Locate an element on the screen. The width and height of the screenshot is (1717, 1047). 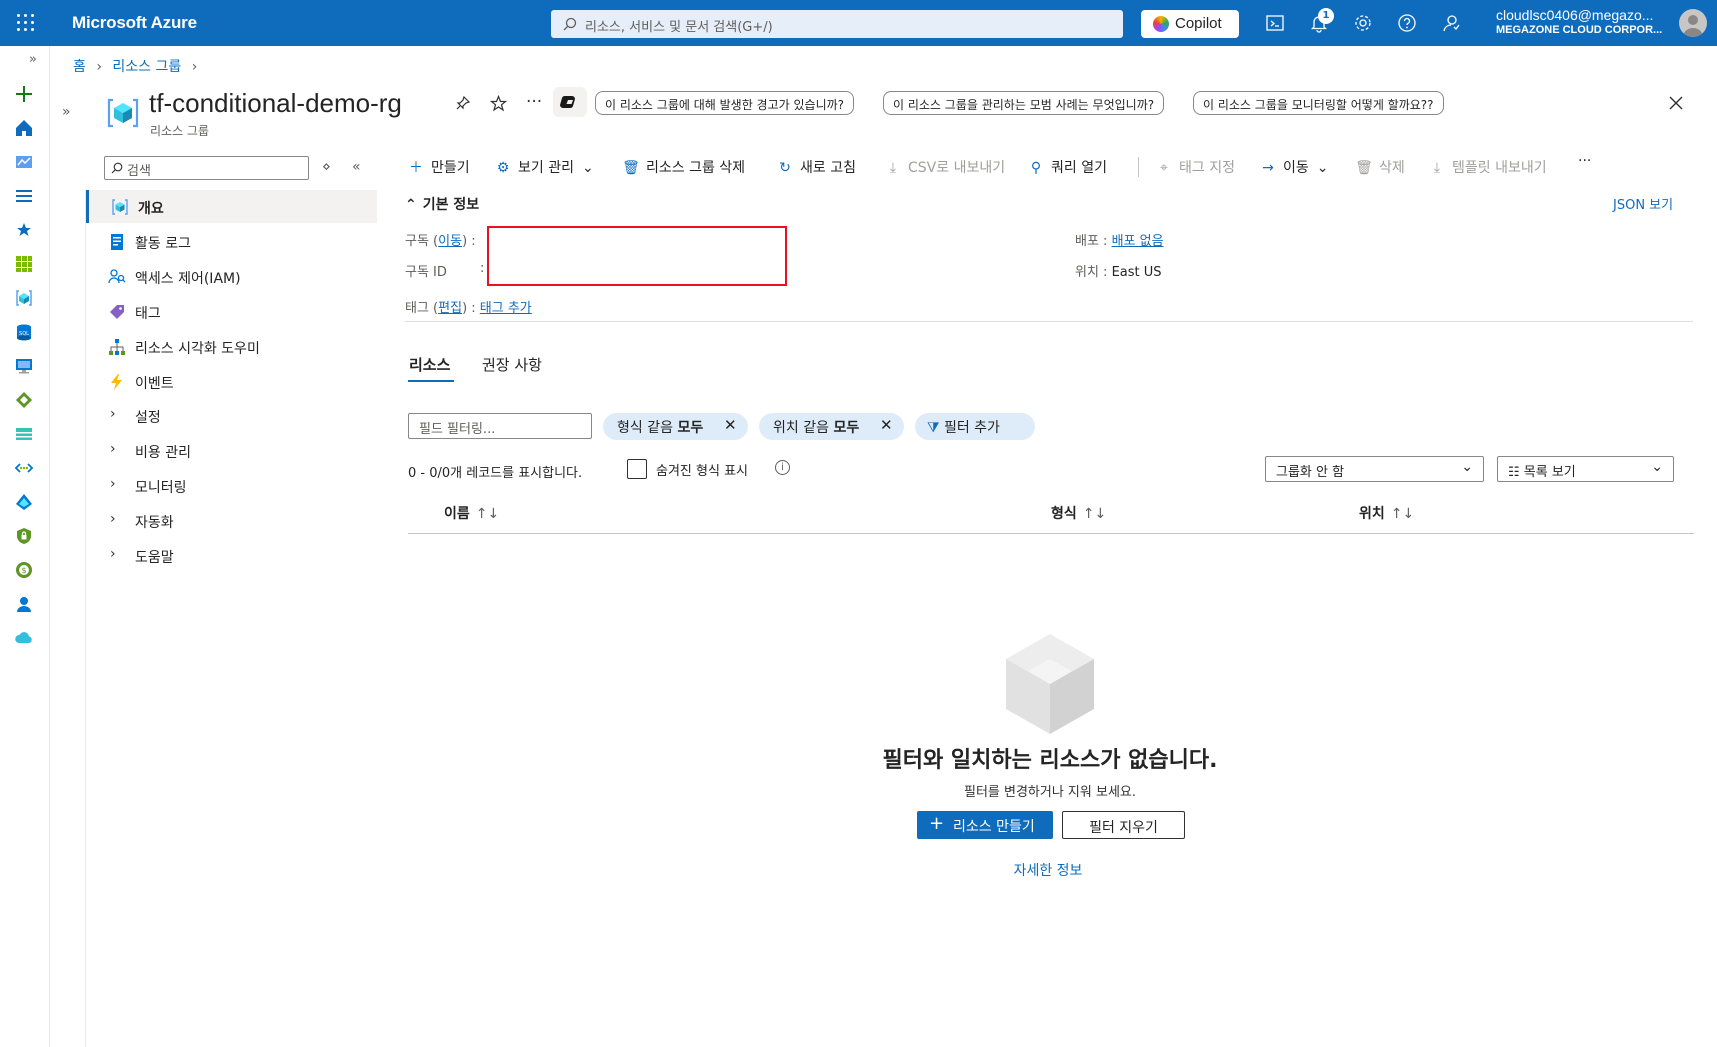
sort-icon: ↑↓ is located at coordinates (487, 514).